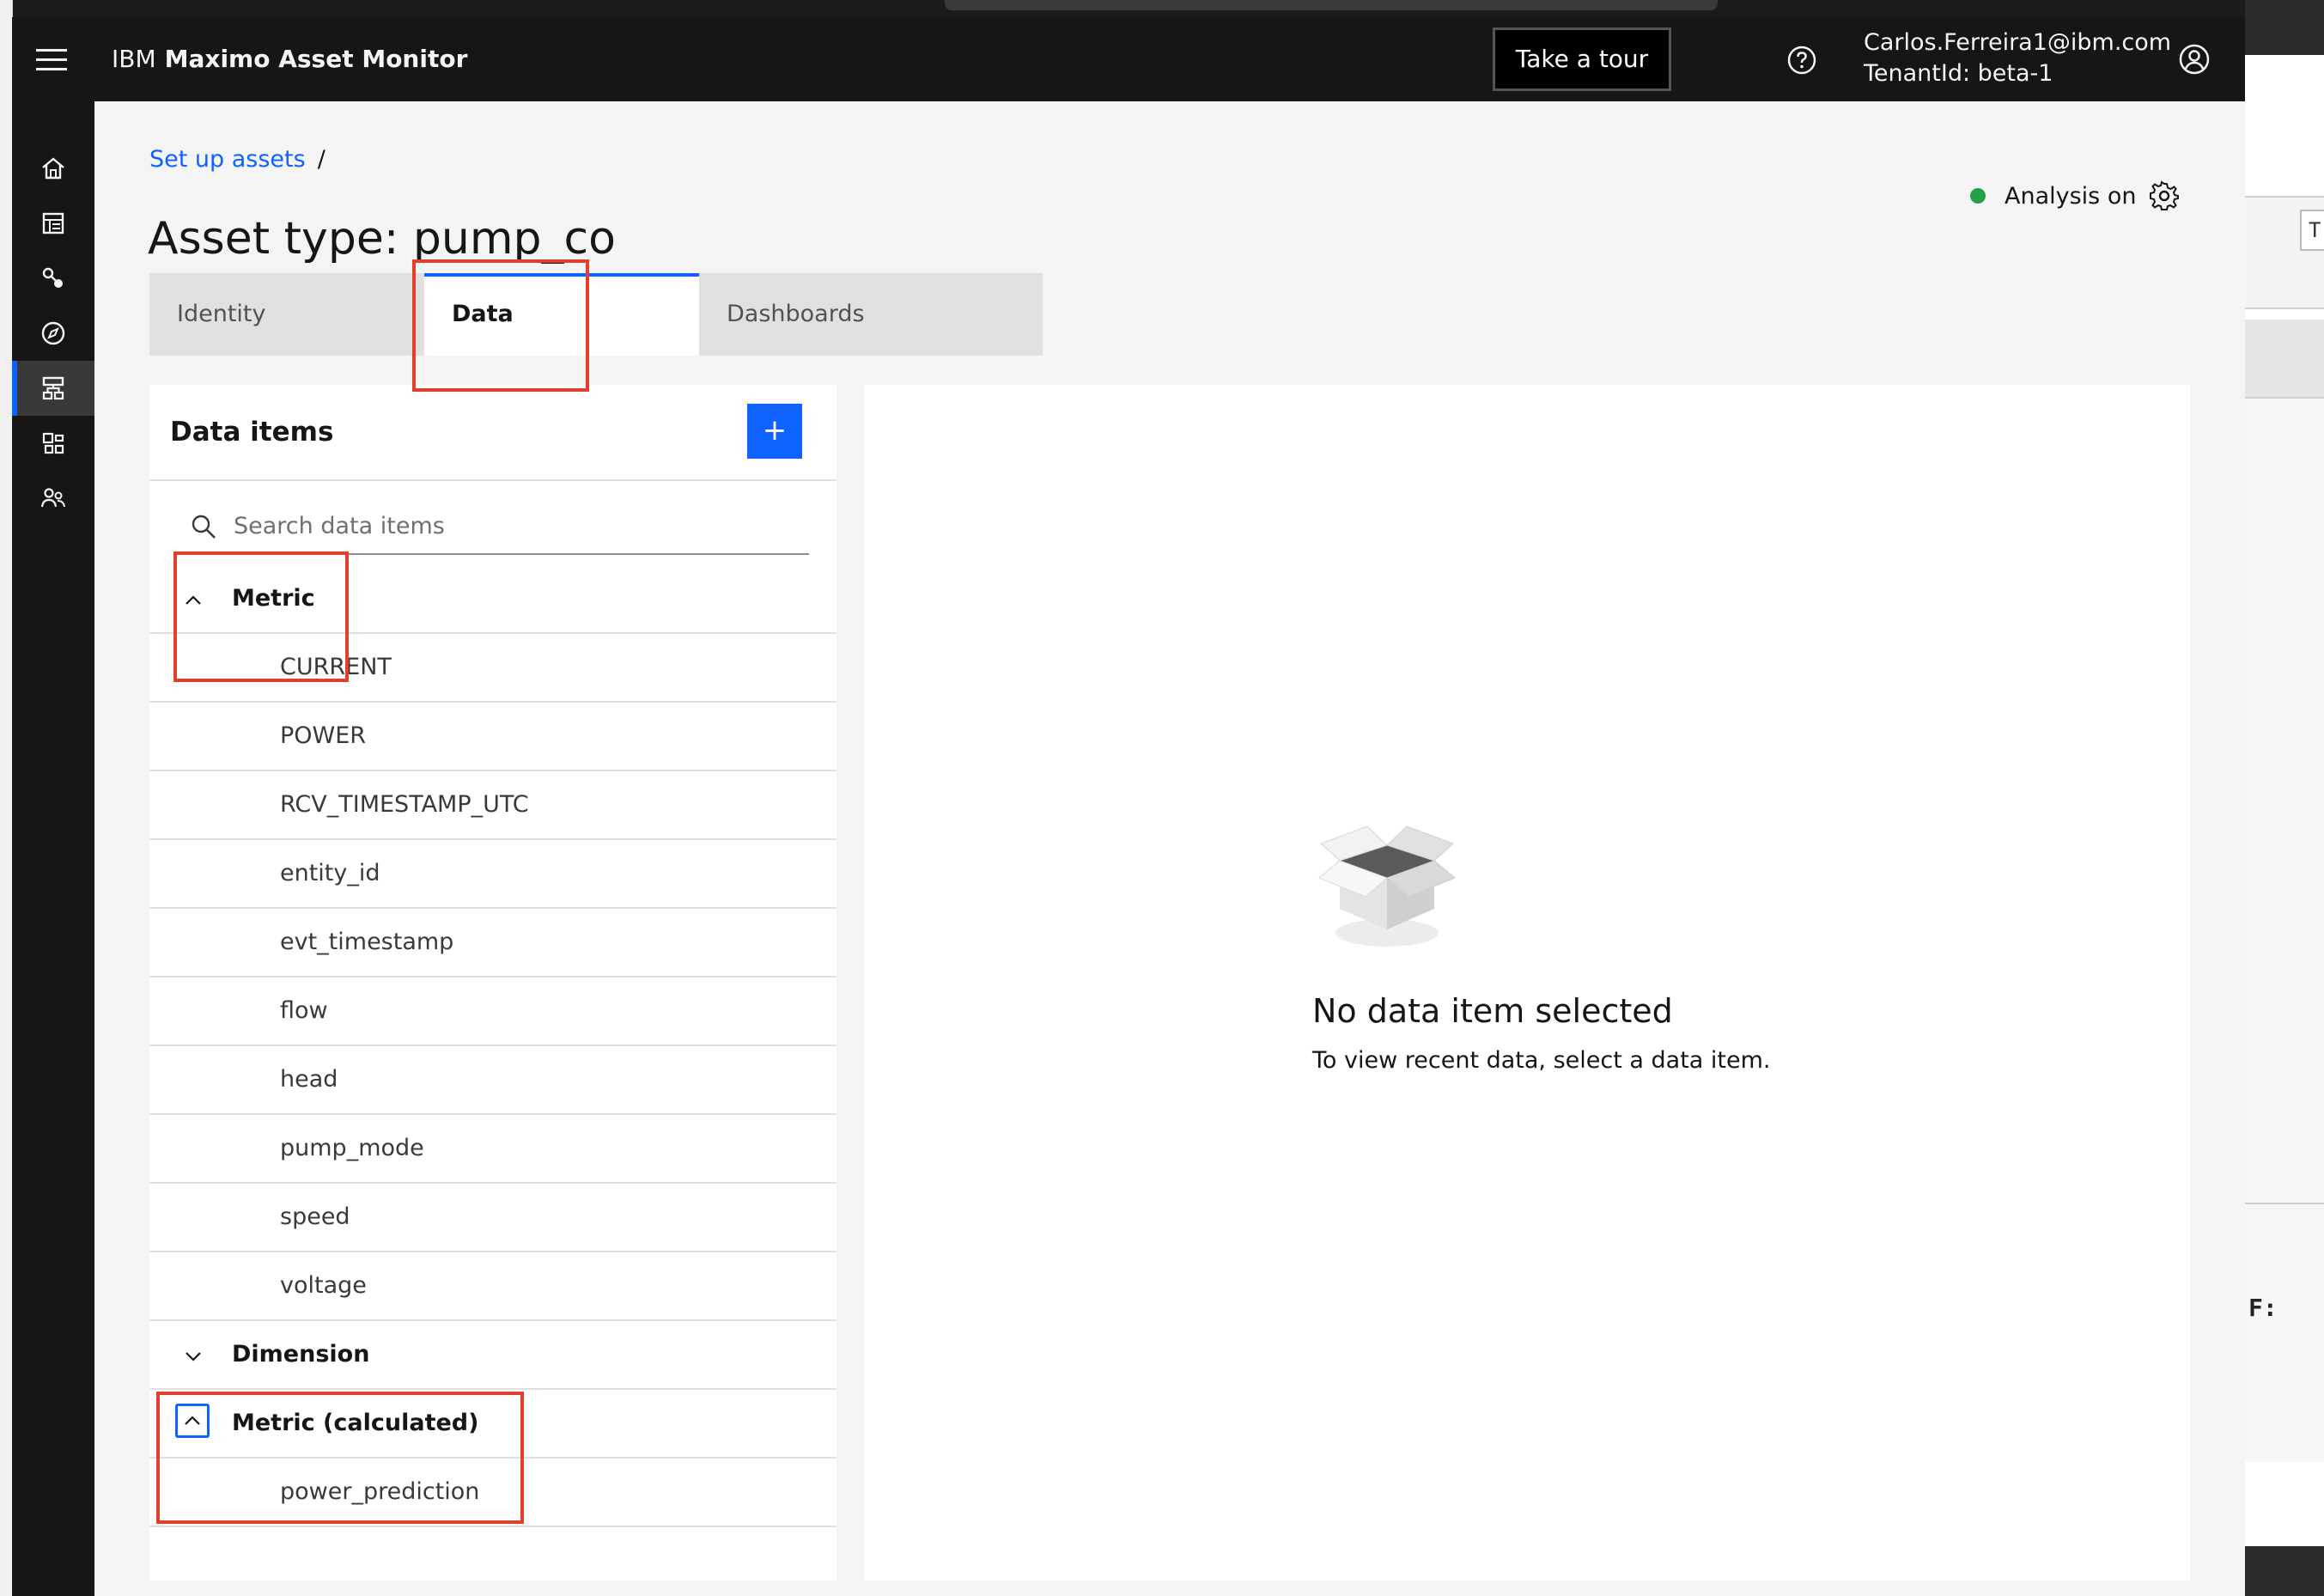 Image resolution: width=2324 pixels, height=1596 pixels. What do you see at coordinates (367, 942) in the screenshot?
I see `list-item-label: evt_timestamp` at bounding box center [367, 942].